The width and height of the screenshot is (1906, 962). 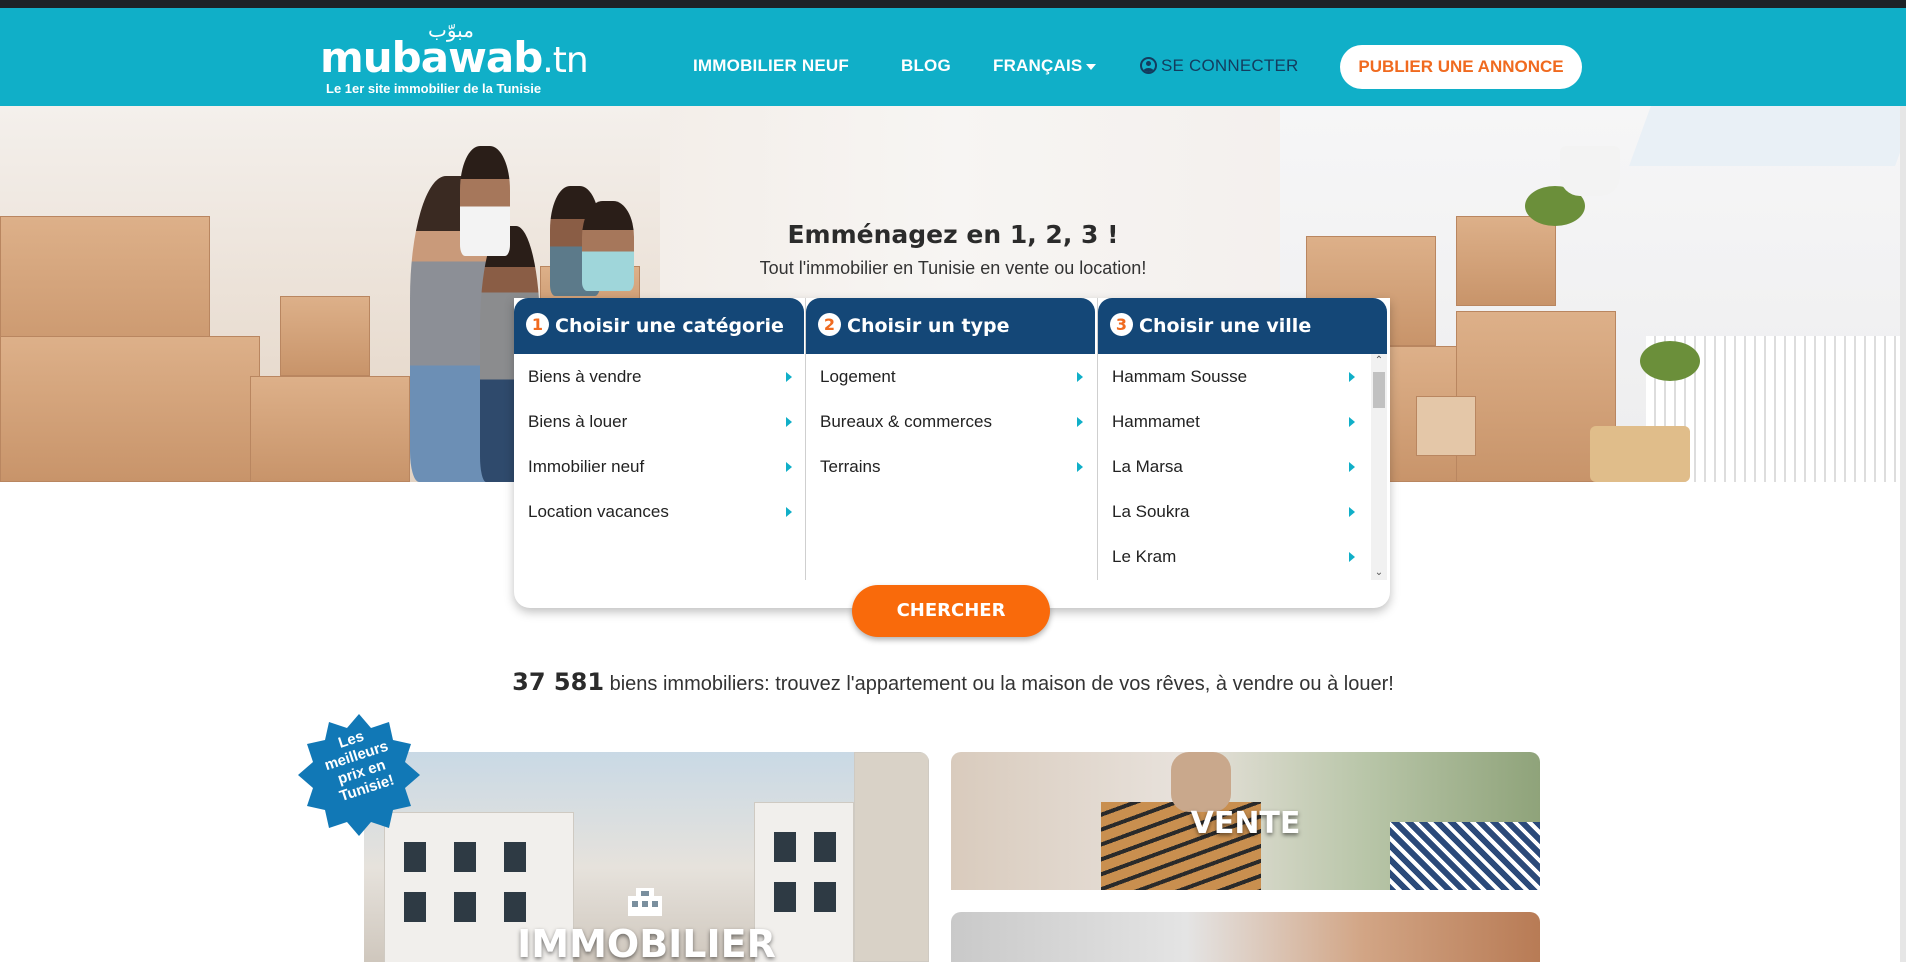 I want to click on city-item-label: Le Kram, so click(x=1144, y=556).